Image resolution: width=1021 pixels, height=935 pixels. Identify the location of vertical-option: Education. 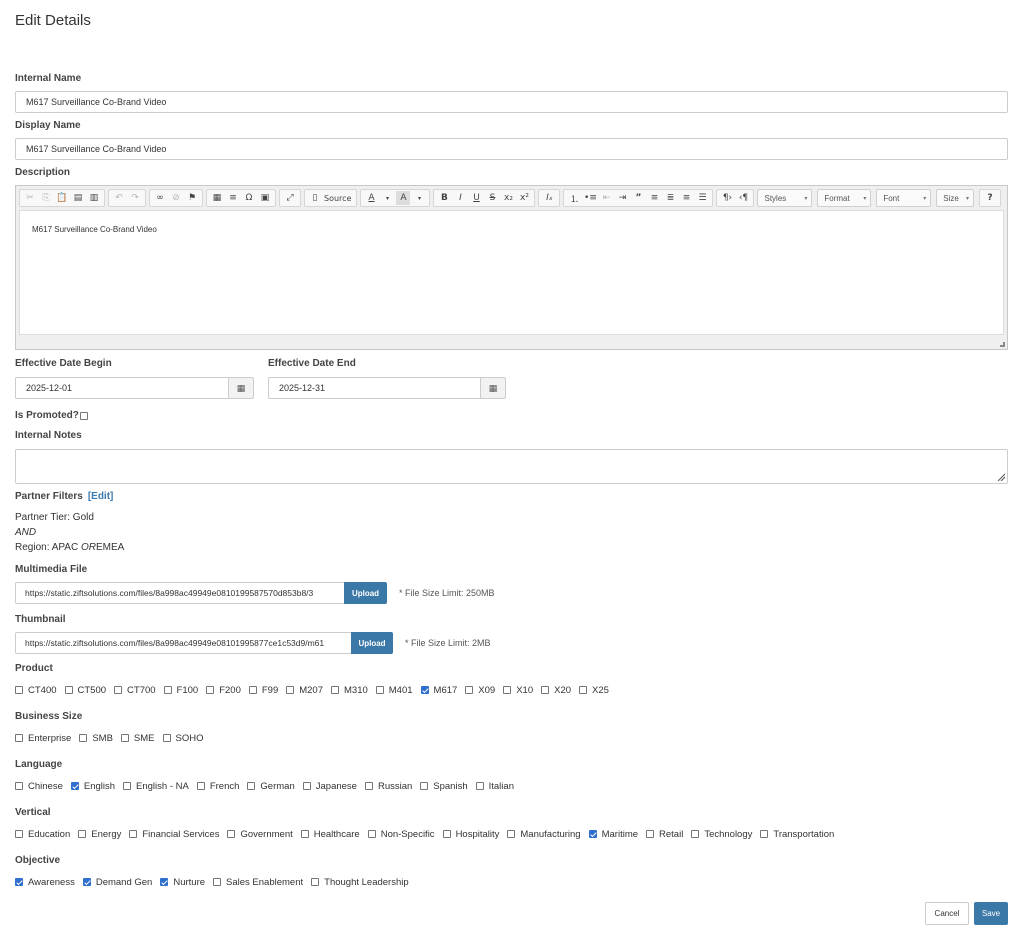
(42, 834).